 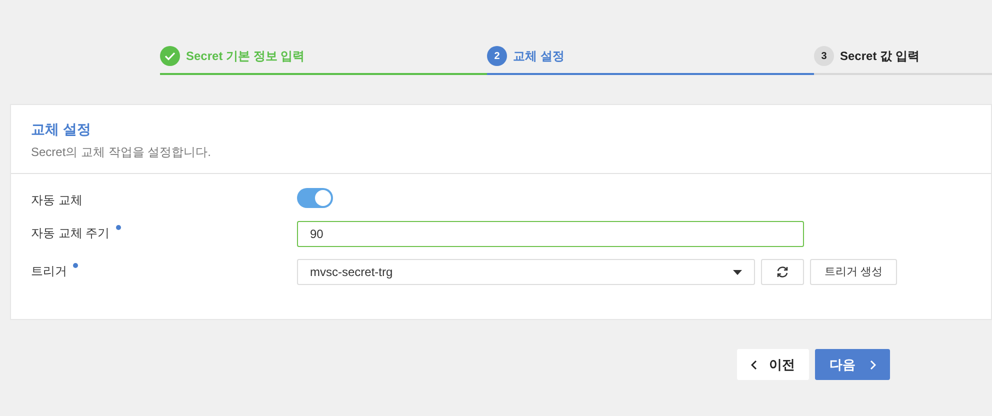 What do you see at coordinates (824, 56) in the screenshot?
I see `step-number: 3` at bounding box center [824, 56].